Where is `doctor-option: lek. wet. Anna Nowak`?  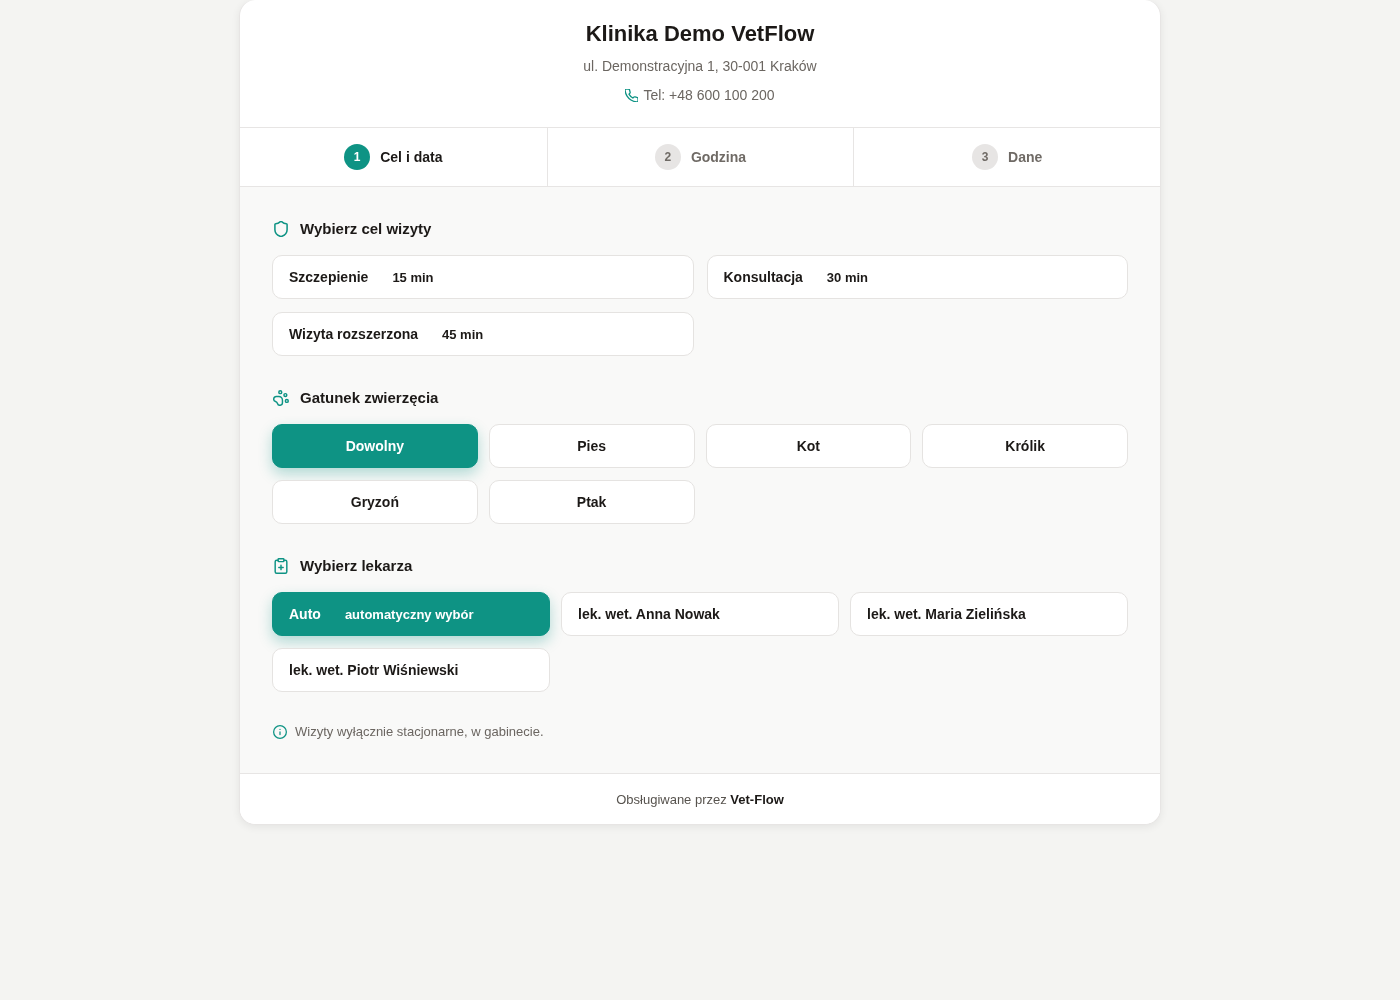
doctor-option: lek. wet. Anna Nowak is located at coordinates (700, 614).